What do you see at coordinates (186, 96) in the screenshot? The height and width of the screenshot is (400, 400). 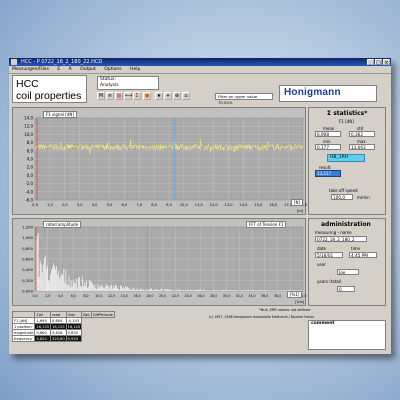 I see `home-button: ⌂` at bounding box center [186, 96].